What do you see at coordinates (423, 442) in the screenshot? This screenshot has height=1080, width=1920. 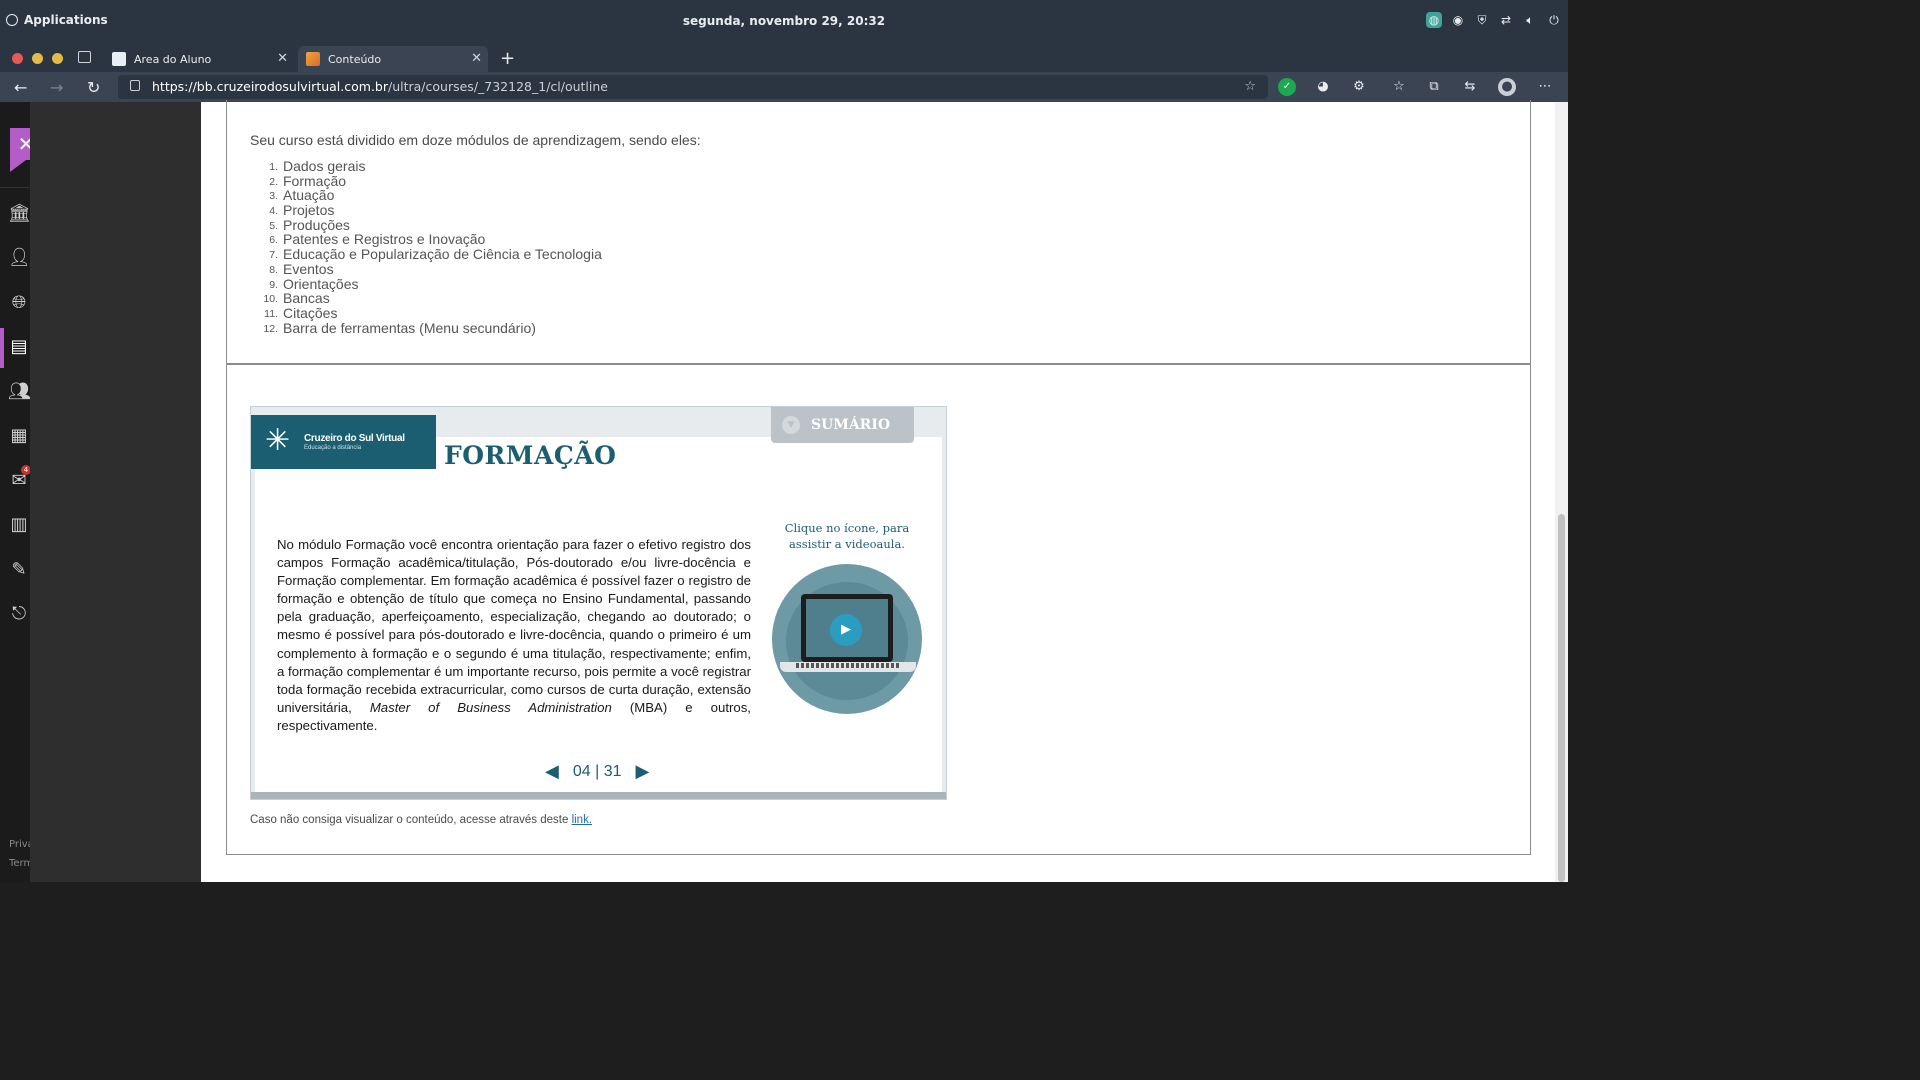 I see `logo-band-edge` at bounding box center [423, 442].